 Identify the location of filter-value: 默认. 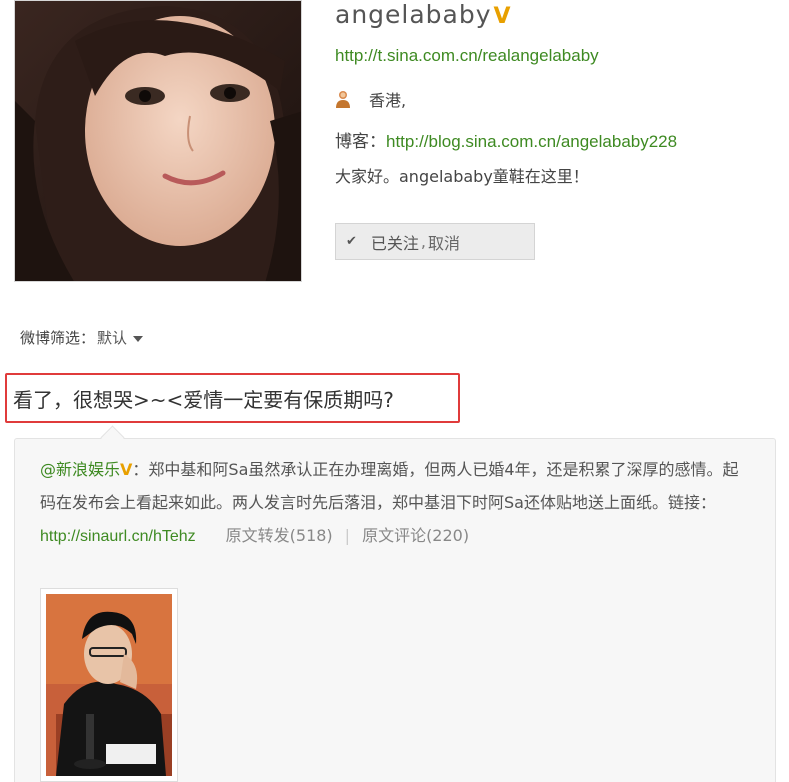
(112, 337).